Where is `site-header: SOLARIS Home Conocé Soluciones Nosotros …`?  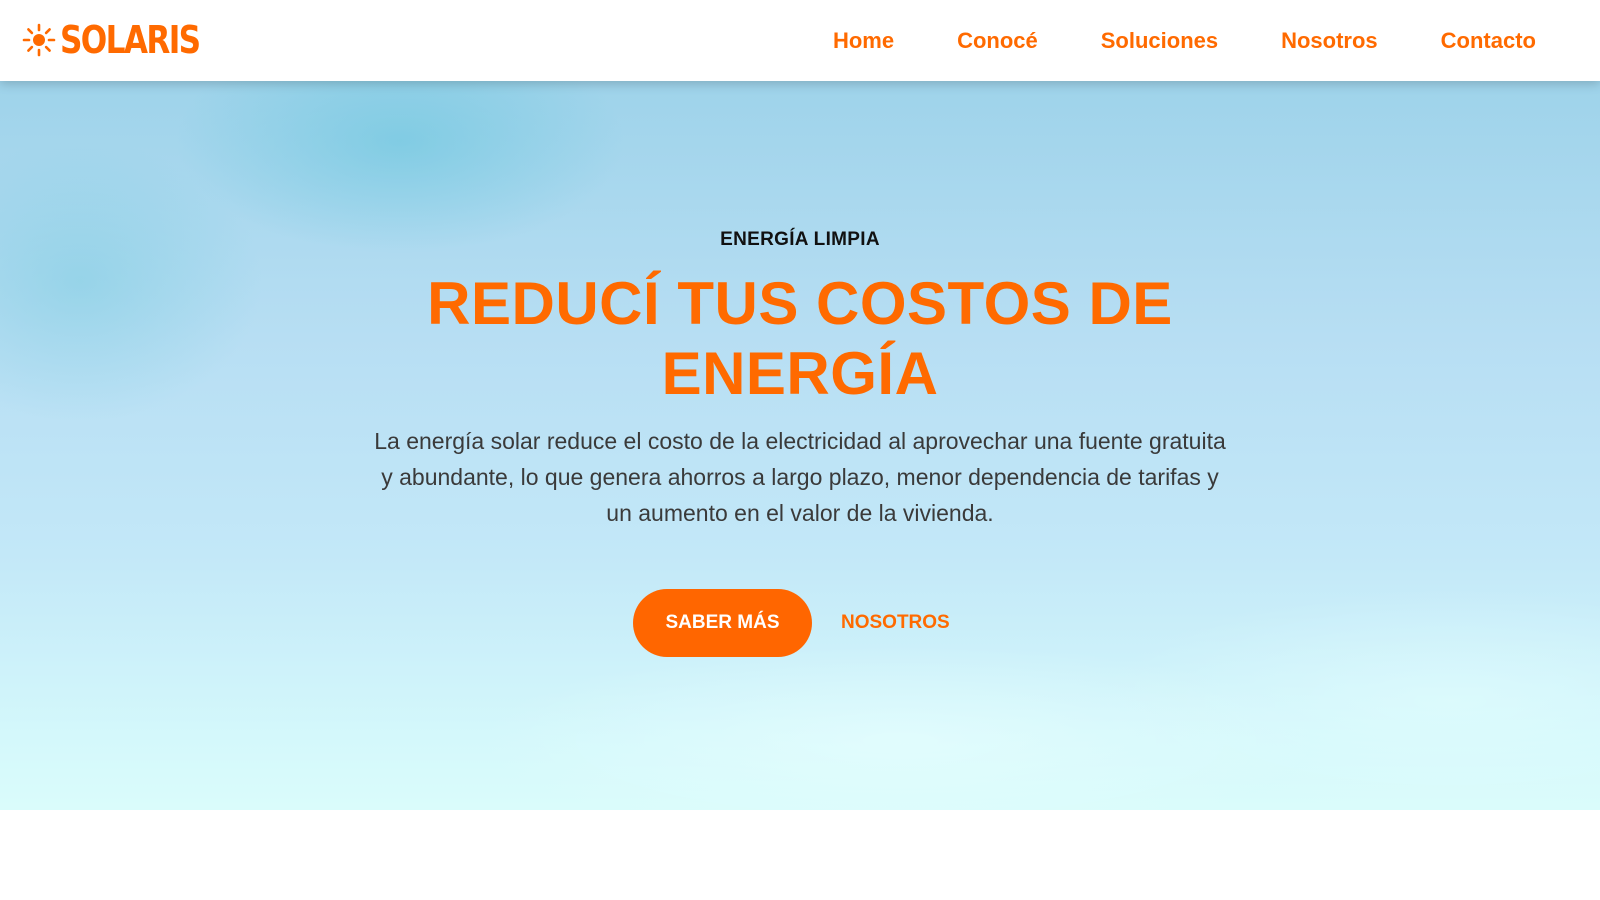 site-header: SOLARIS Home Conocé Soluciones Nosotros … is located at coordinates (800, 40).